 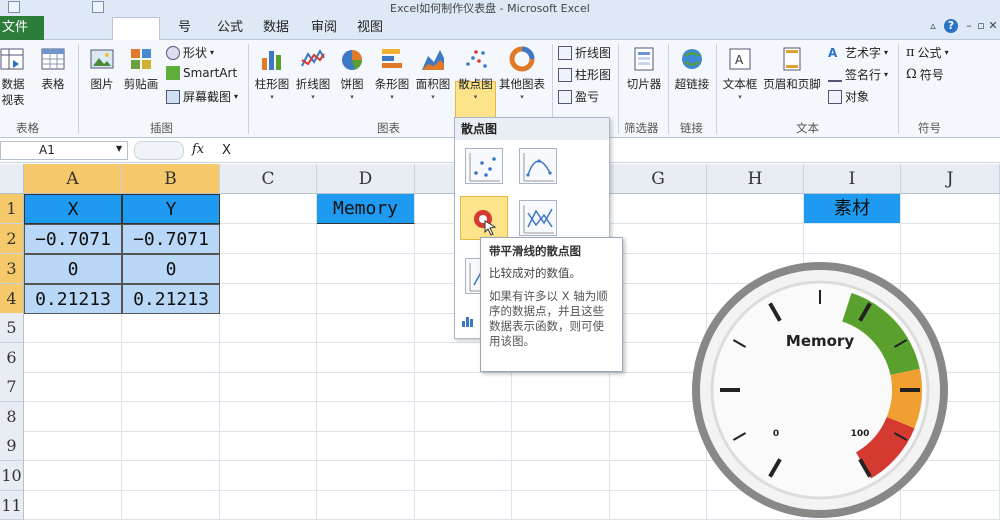 I want to click on row-header-3: 3, so click(x=12, y=269).